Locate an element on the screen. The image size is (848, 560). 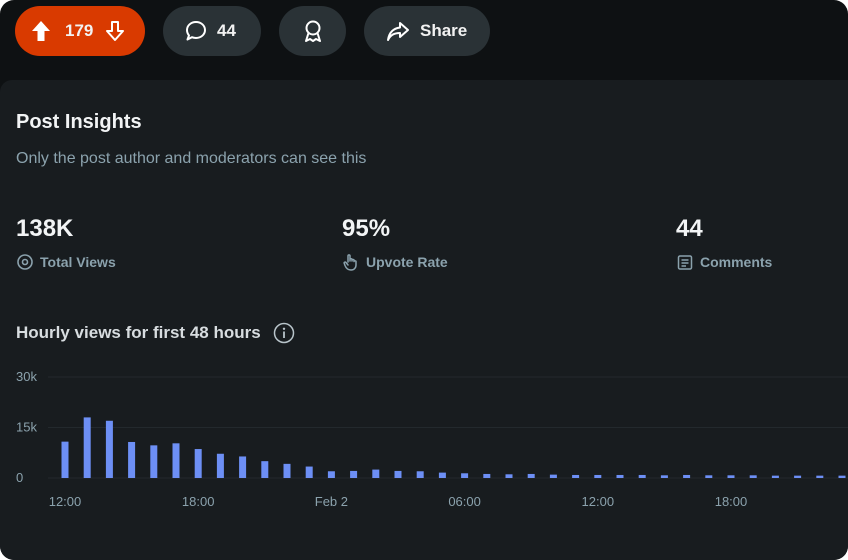
stat-label: Upvote Rate is located at coordinates (407, 262).